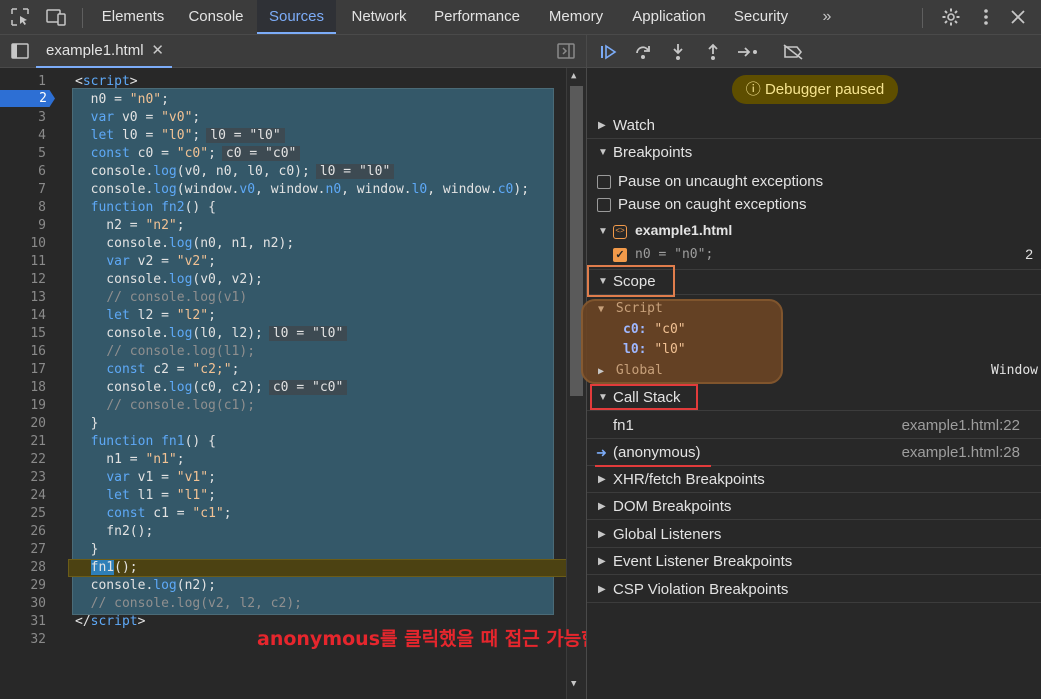 Image resolution: width=1041 pixels, height=699 pixels. I want to click on tab-performance: Performance, so click(477, 17).